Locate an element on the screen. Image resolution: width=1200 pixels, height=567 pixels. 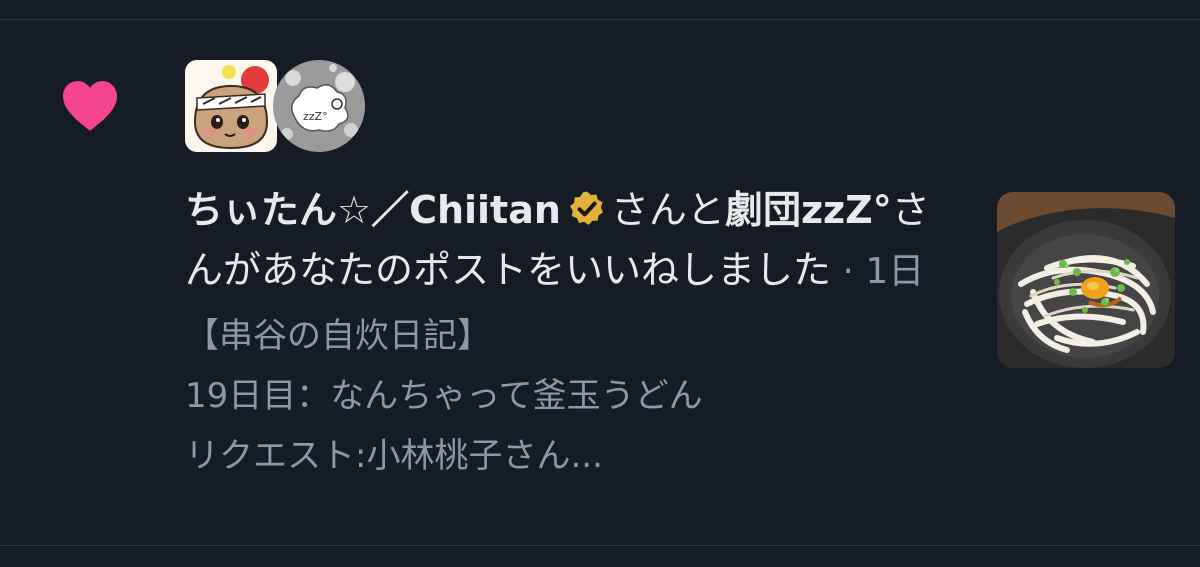
connector-text: さんと is located at coordinates (667, 210).